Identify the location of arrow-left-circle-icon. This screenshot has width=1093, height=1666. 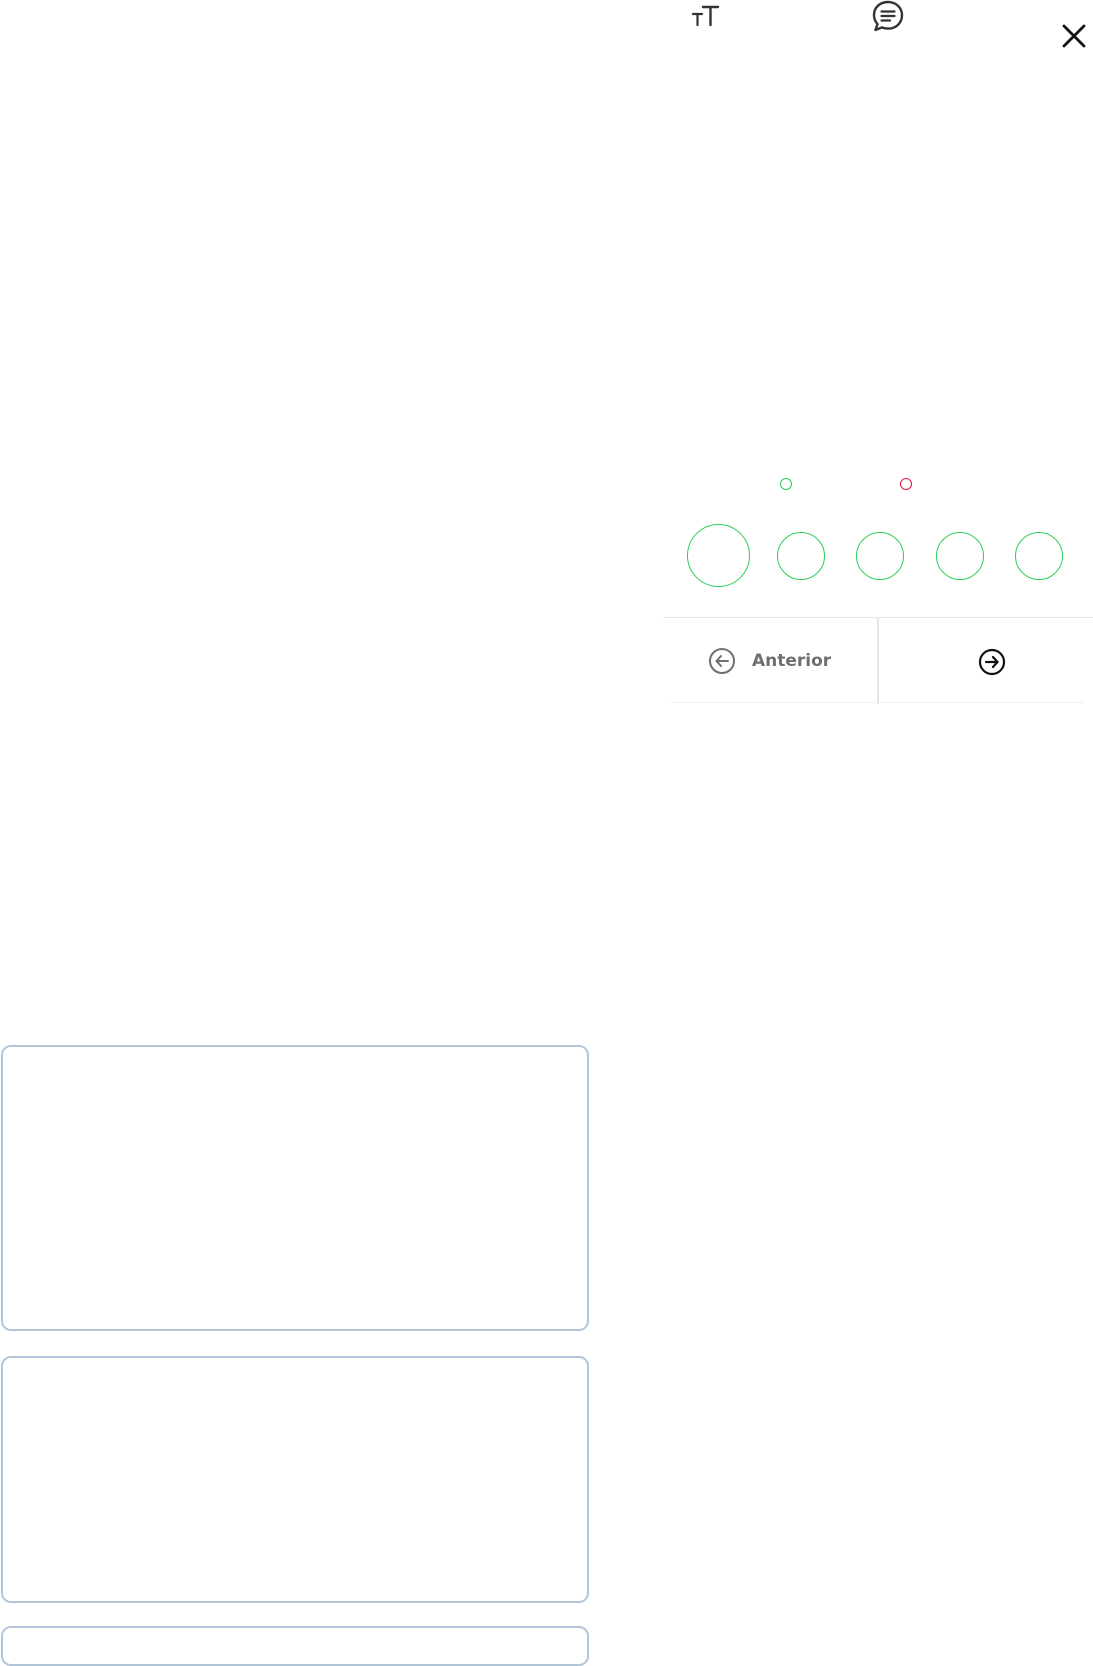
(722, 661).